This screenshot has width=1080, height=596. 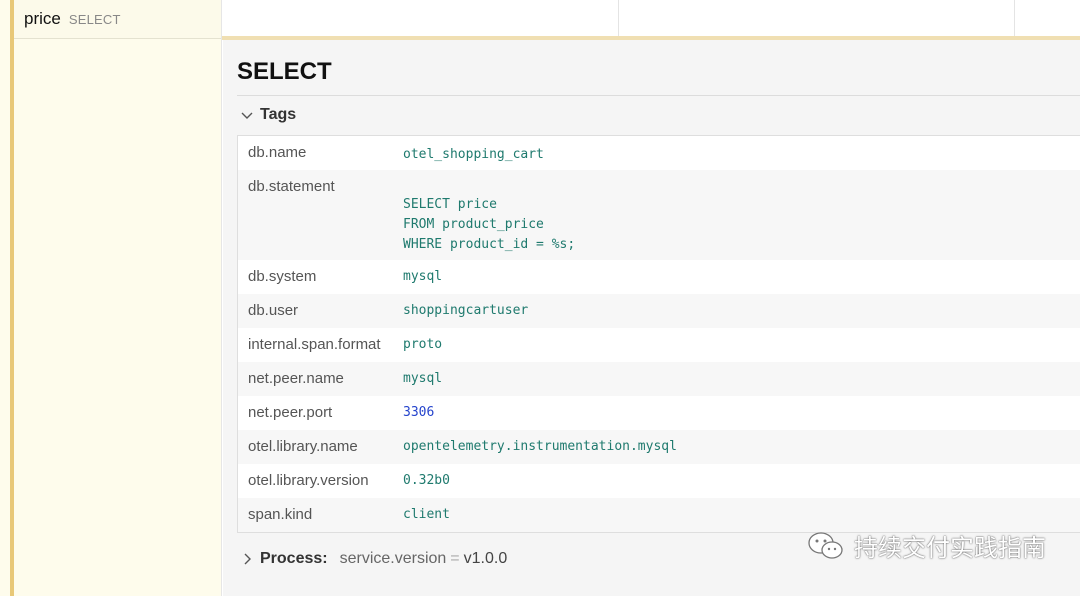 I want to click on span-operation-name: SELECT, so click(x=94, y=19).